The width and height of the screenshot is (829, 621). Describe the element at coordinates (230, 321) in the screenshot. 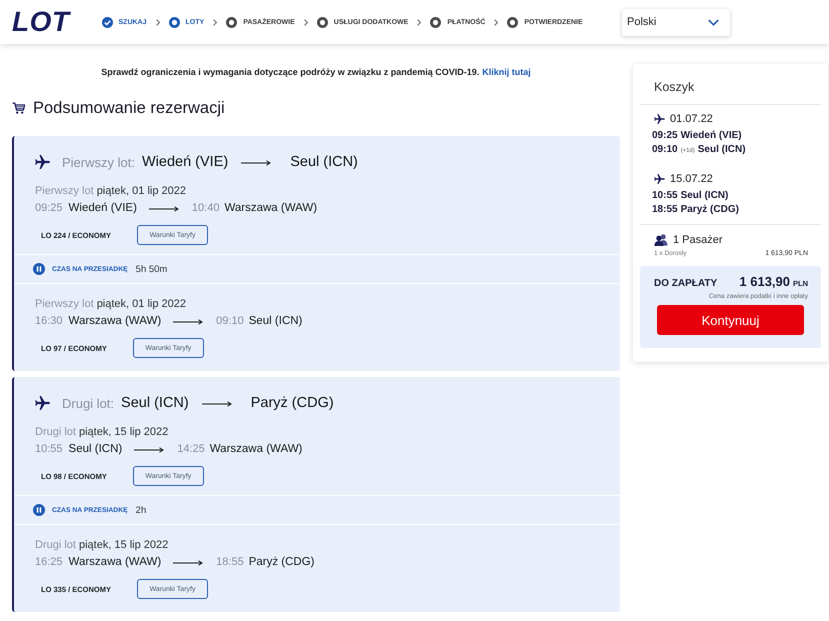

I see `arrival-time: 09:10` at that location.